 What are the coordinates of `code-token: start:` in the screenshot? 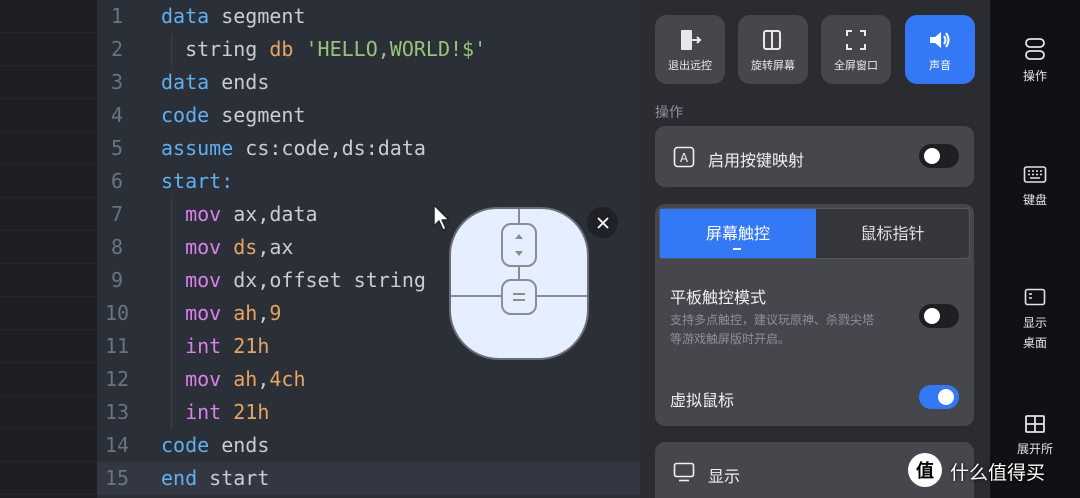 It's located at (197, 181).